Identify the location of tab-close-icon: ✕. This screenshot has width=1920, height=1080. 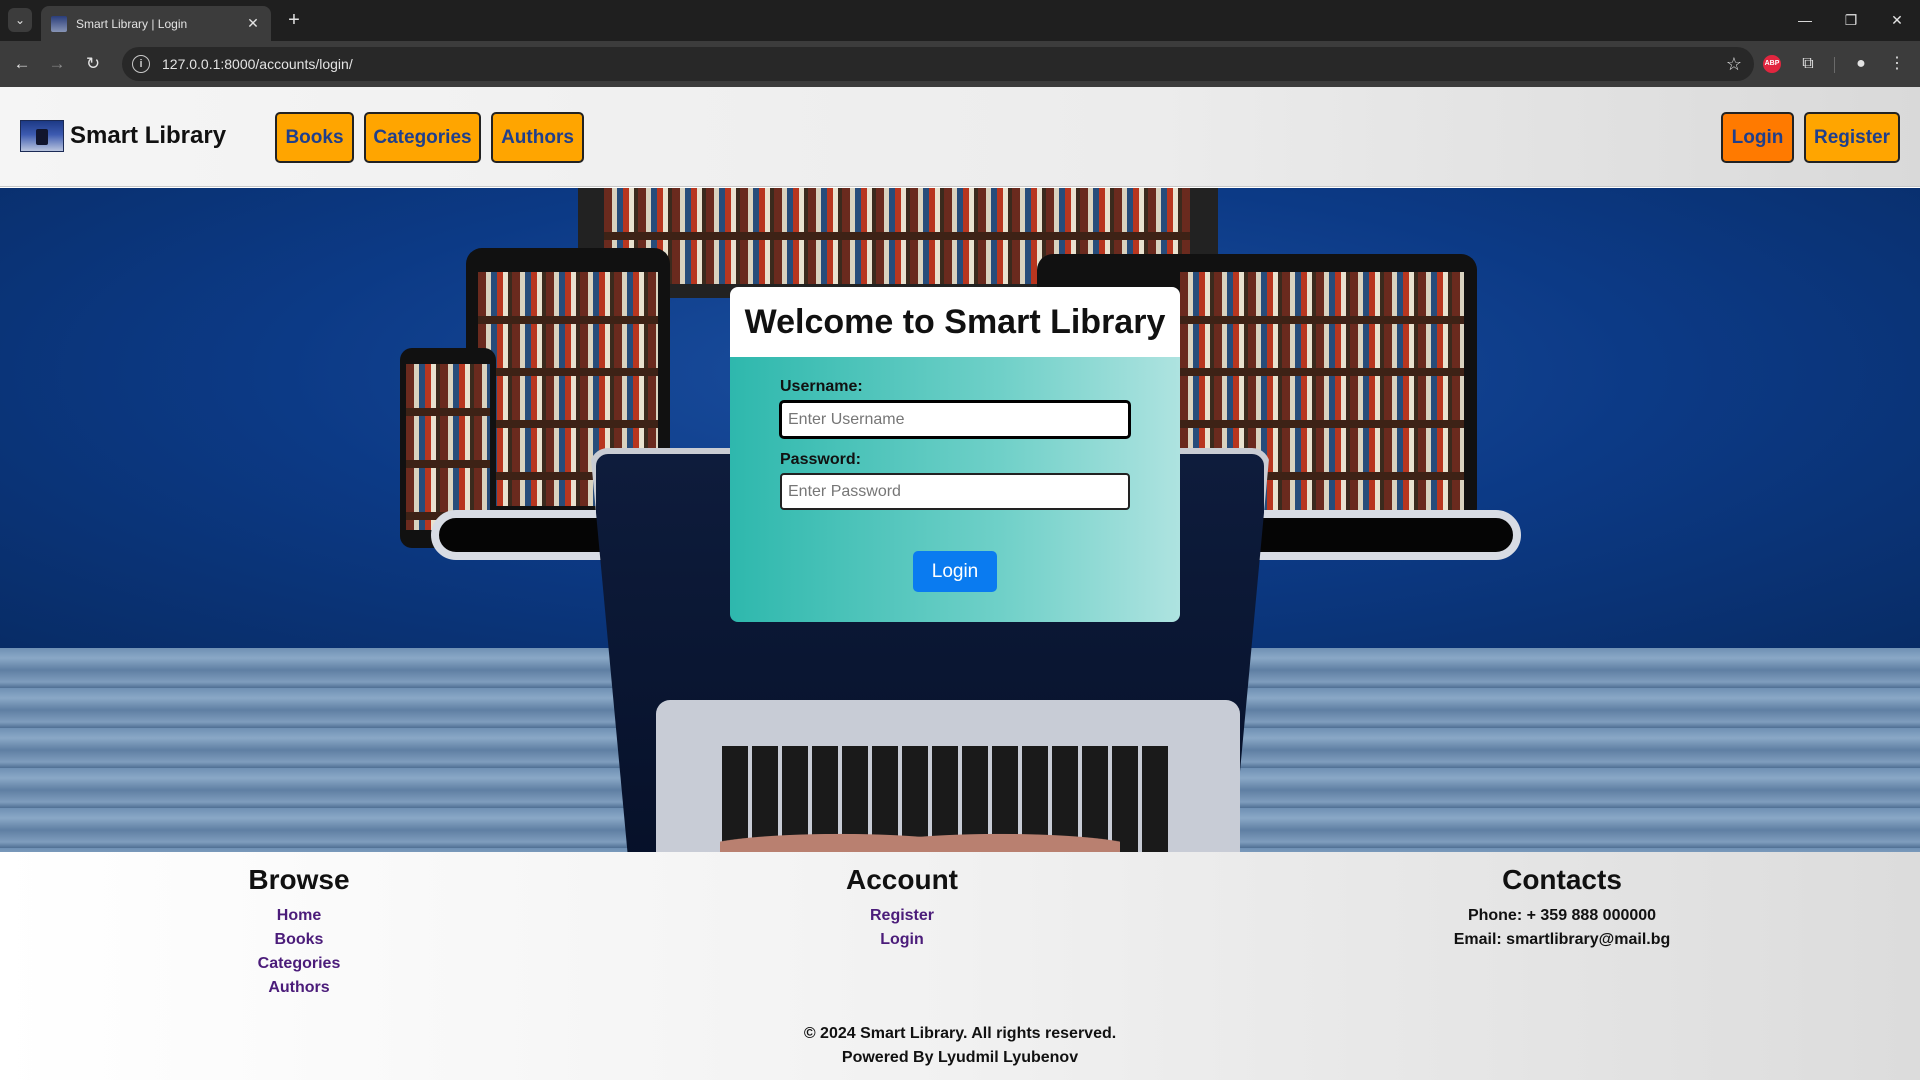
(253, 23).